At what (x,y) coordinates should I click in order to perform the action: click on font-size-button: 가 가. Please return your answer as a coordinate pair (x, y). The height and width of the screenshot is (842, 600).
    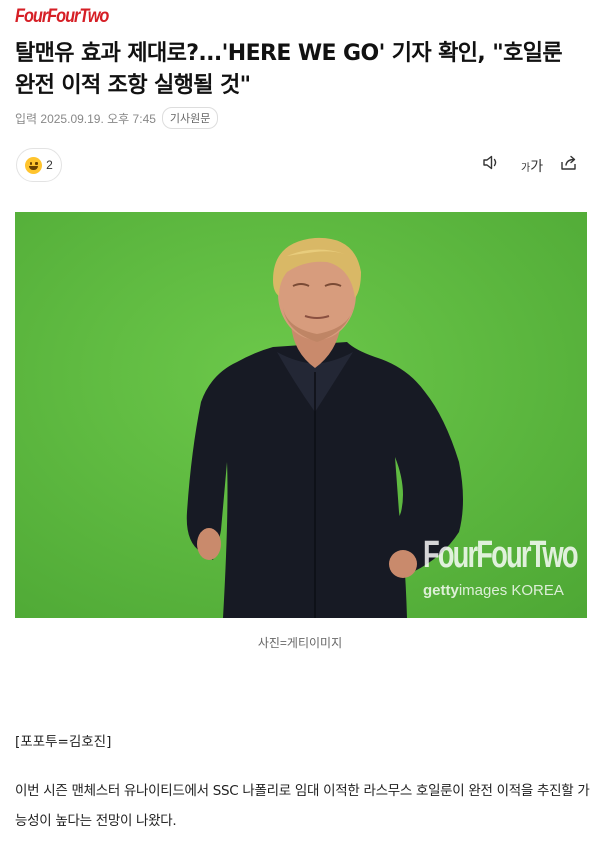
    Looking at the image, I should click on (532, 166).